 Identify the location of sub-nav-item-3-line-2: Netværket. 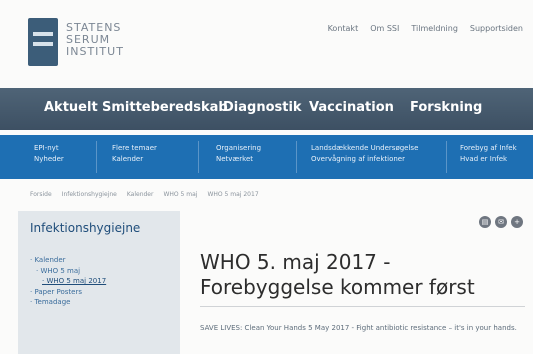
(235, 159).